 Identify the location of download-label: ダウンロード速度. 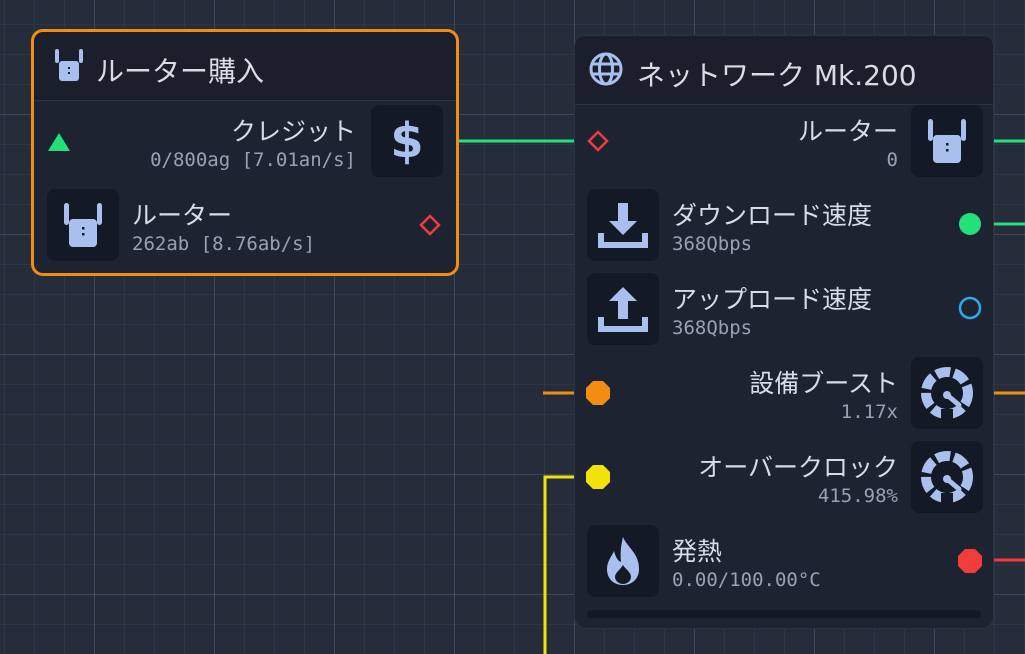
(772, 215).